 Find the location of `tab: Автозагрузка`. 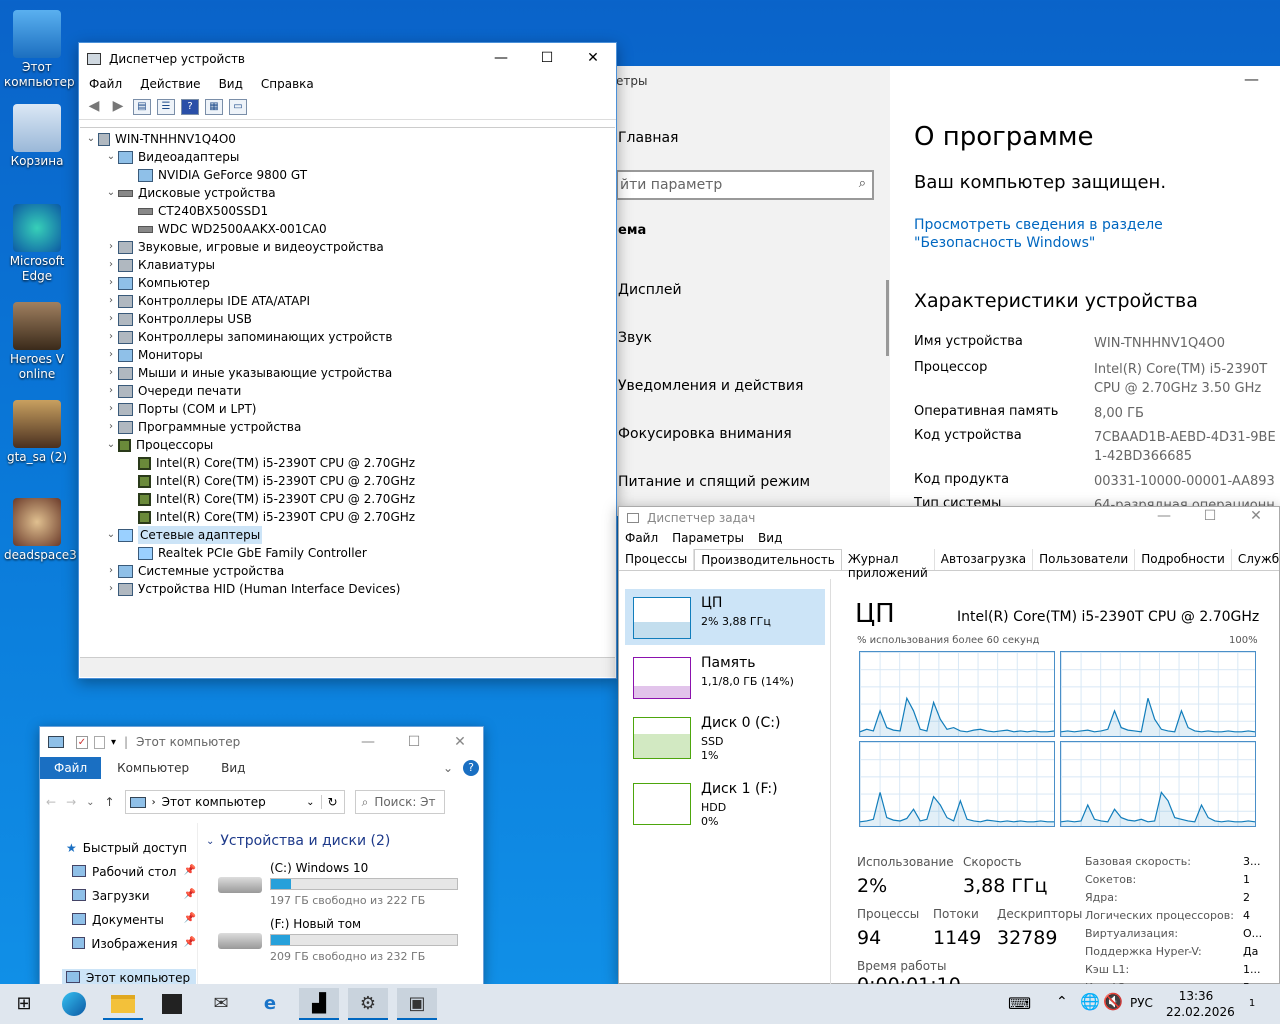

tab: Автозагрузка is located at coordinates (984, 559).